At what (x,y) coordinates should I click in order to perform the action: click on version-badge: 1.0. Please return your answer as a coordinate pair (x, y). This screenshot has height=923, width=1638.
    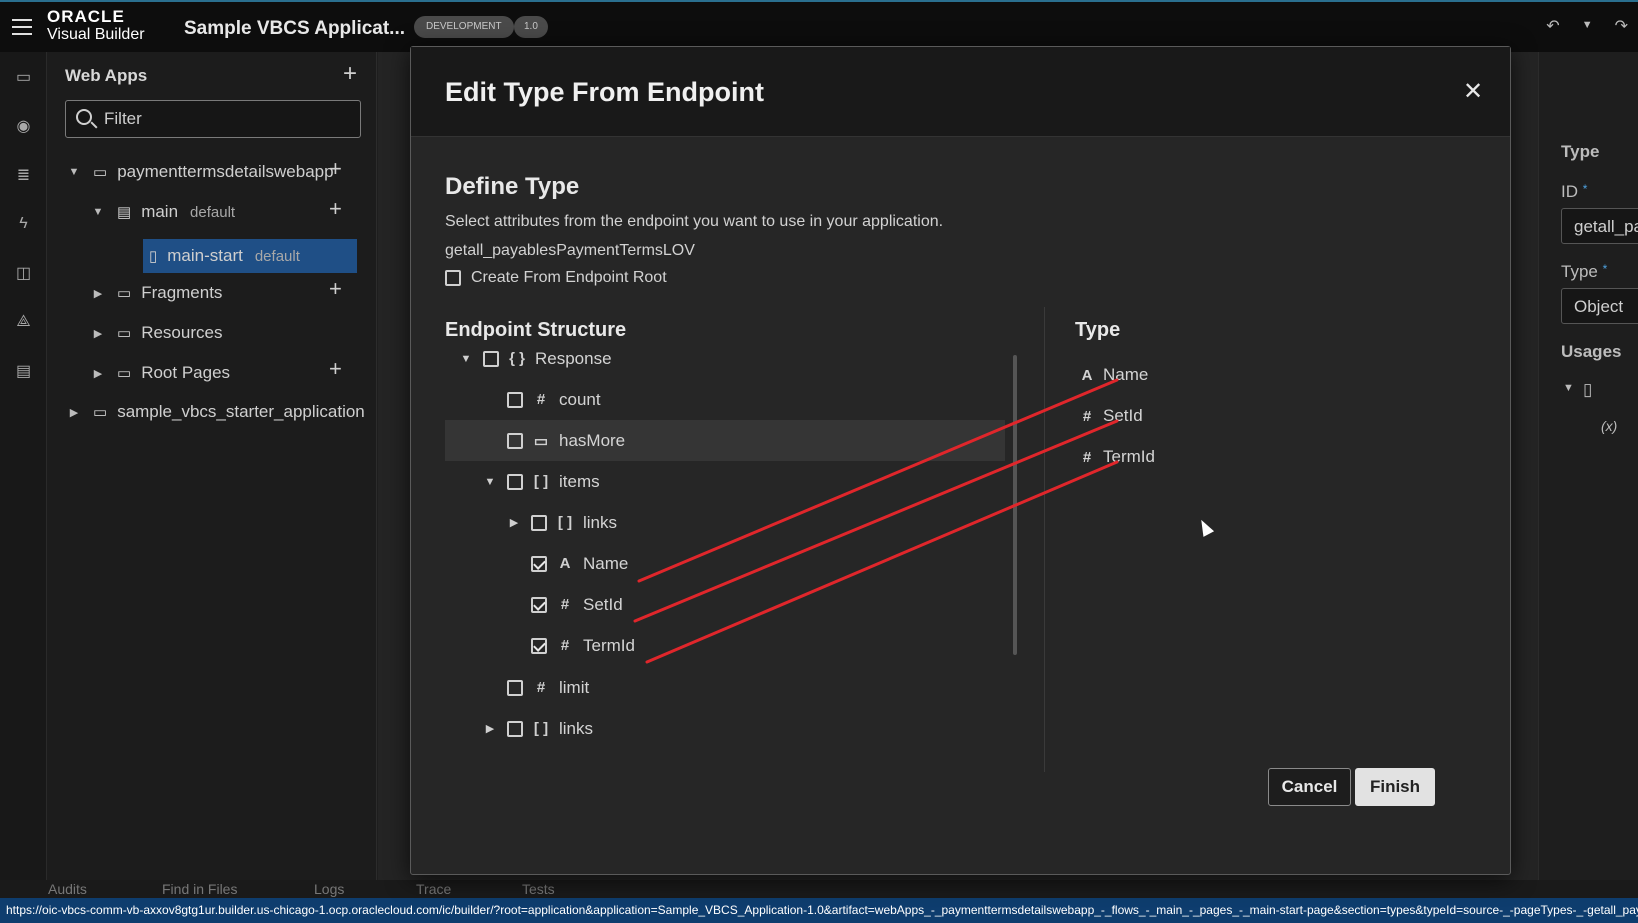
    Looking at the image, I should click on (531, 27).